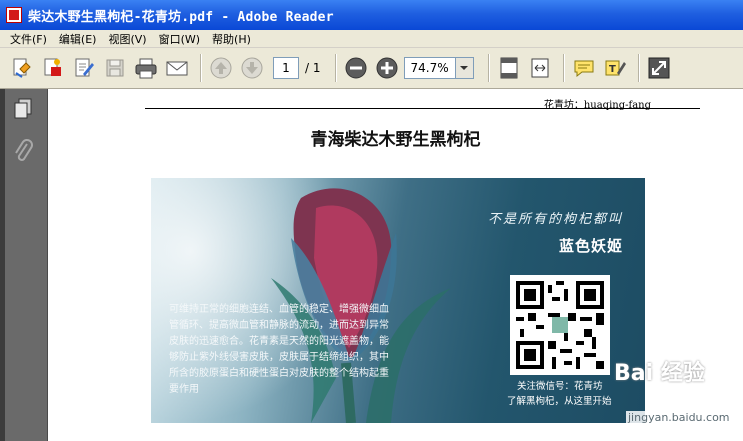  I want to click on email-button, so click(177, 68).